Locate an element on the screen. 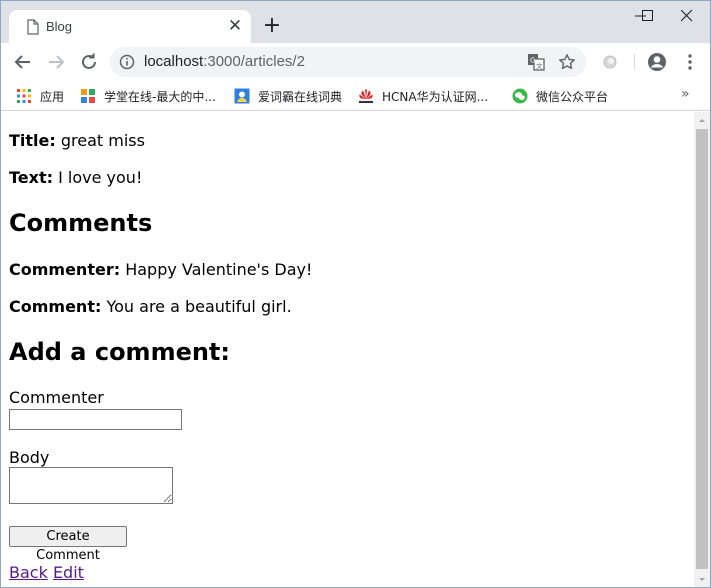  profile-icon is located at coordinates (657, 62).